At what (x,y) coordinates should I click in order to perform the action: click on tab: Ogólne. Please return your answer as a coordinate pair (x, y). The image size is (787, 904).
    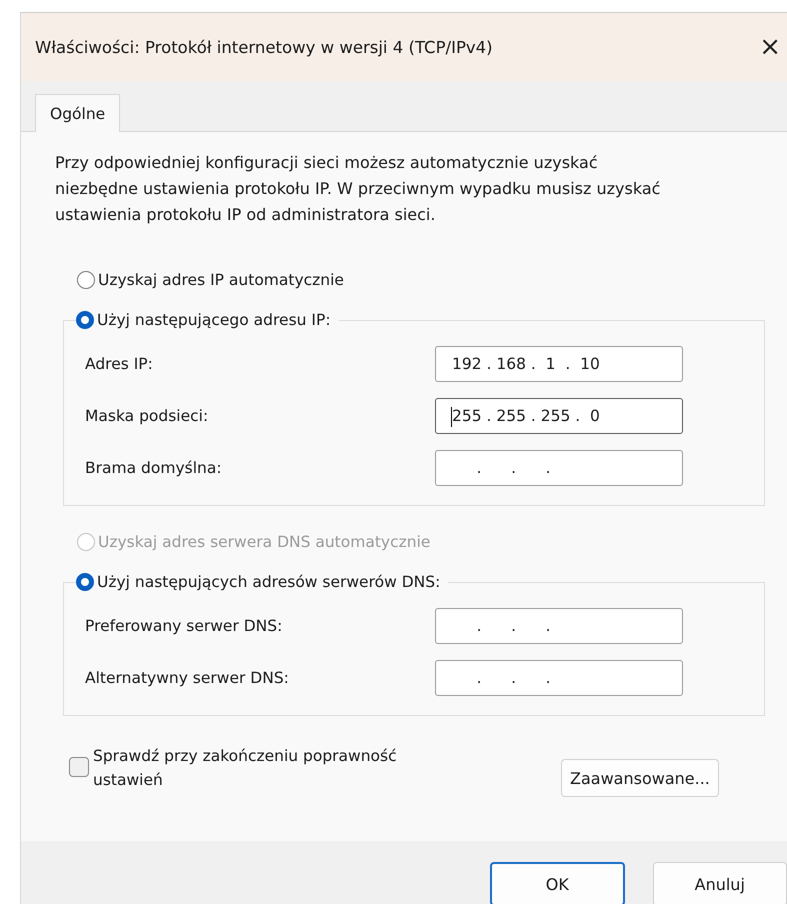
    Looking at the image, I should click on (77, 113).